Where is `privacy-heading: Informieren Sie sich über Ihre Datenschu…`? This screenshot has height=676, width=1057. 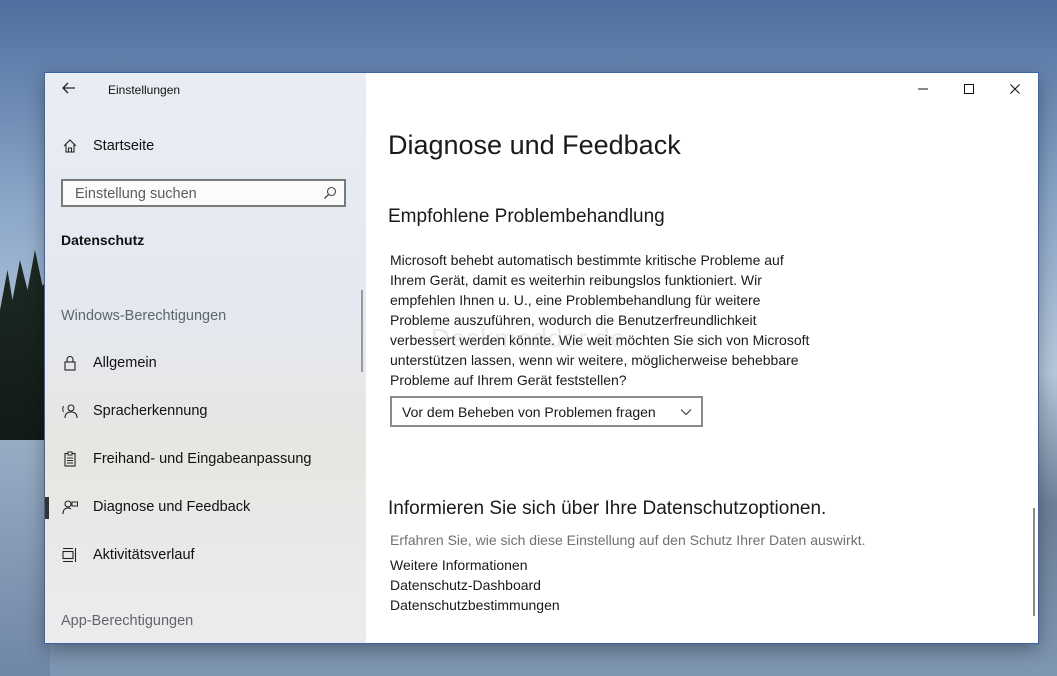
privacy-heading: Informieren Sie sich über Ihre Datenschu… is located at coordinates (607, 508).